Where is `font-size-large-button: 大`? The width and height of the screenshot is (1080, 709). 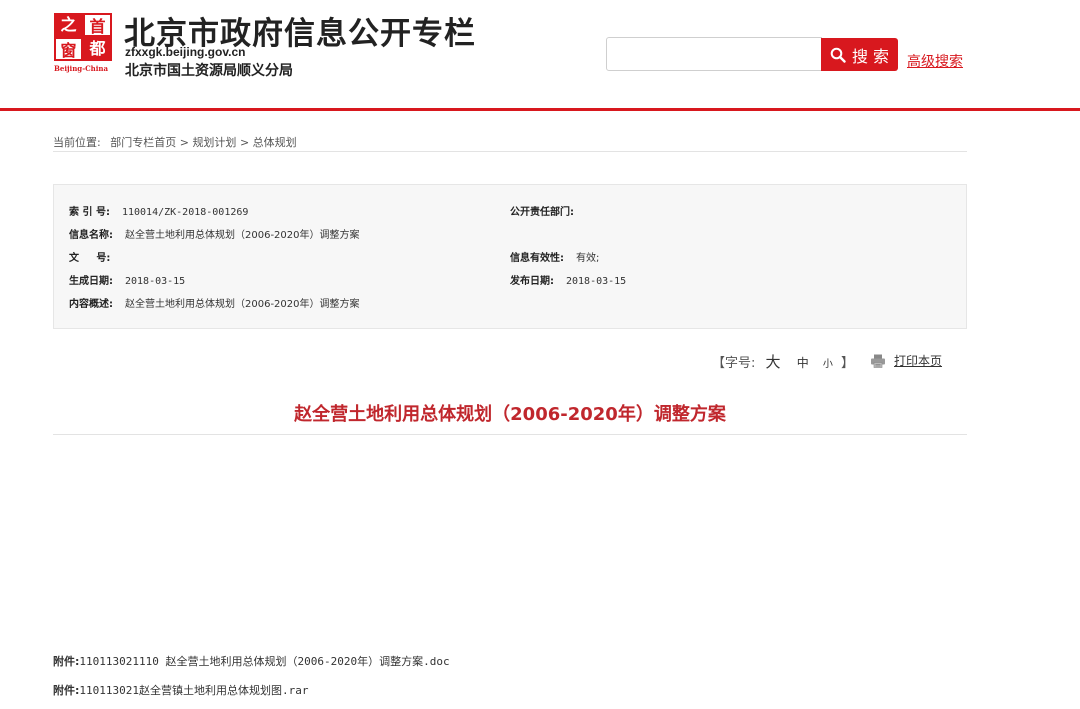 font-size-large-button: 大 is located at coordinates (773, 361).